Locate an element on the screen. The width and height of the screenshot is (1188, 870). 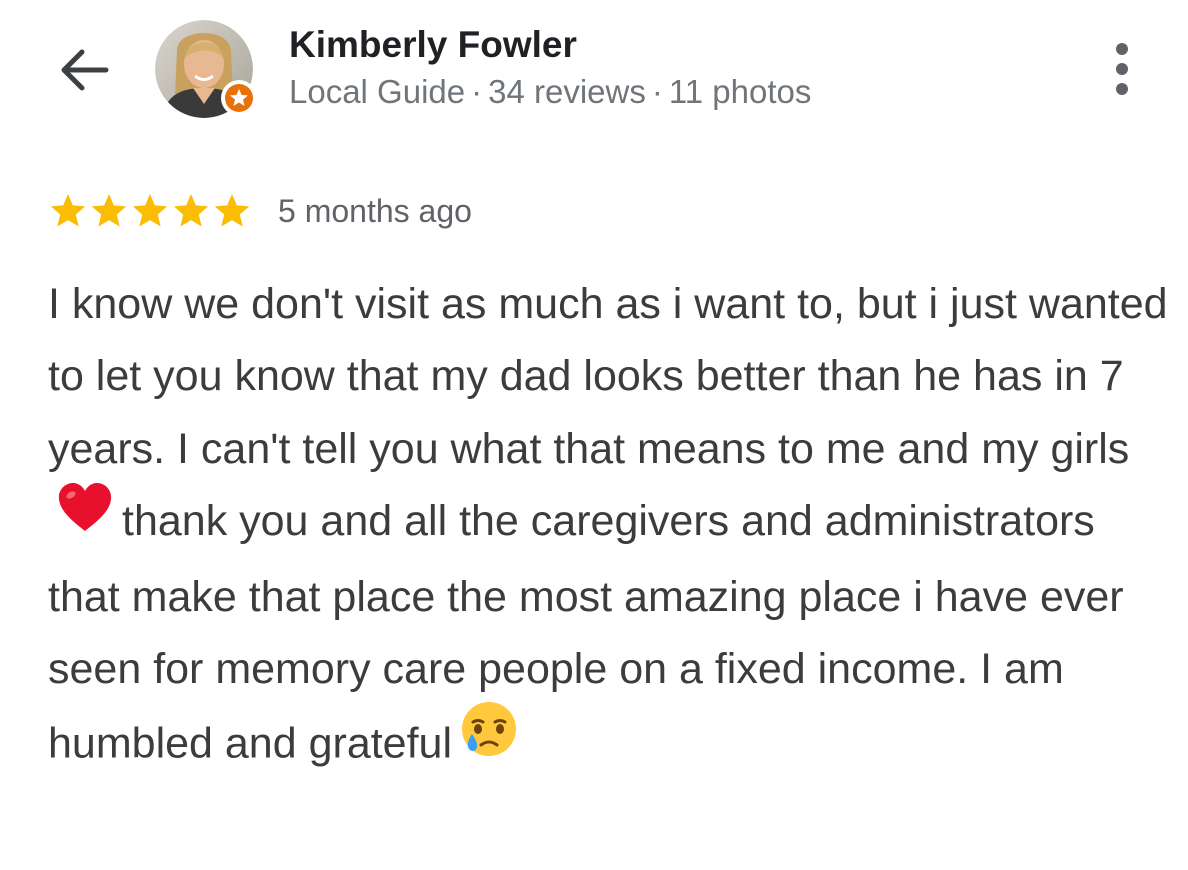
red-heart-emoji is located at coordinates (85, 518).